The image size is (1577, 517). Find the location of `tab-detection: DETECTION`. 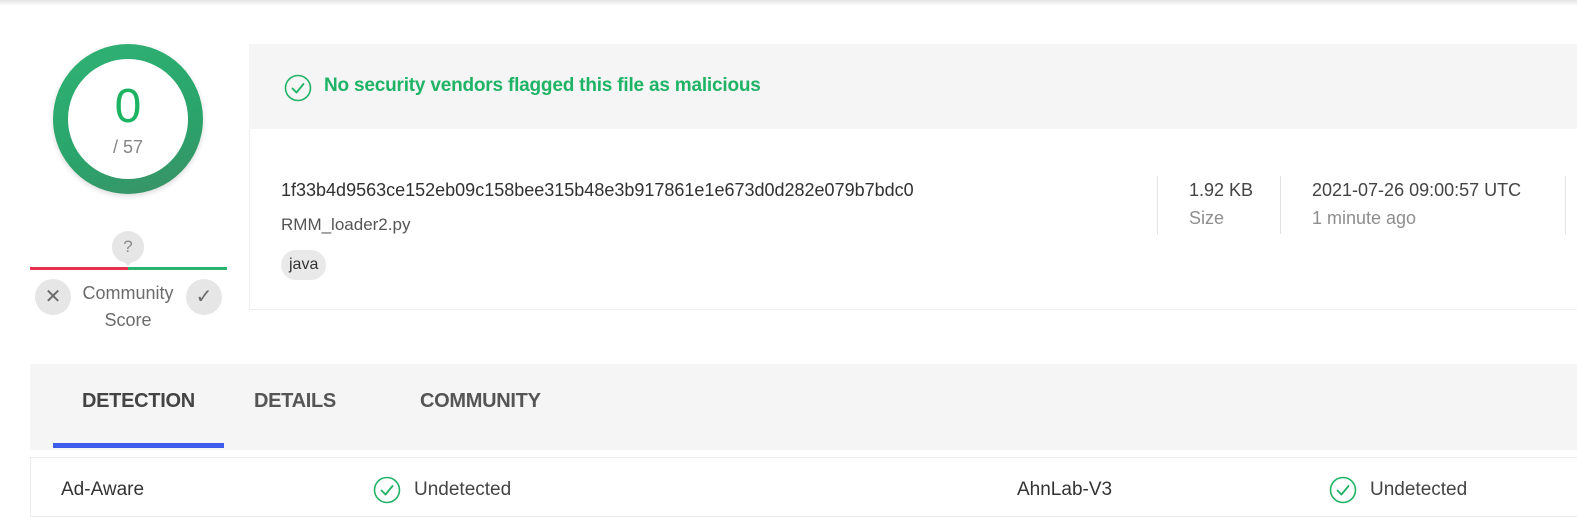

tab-detection: DETECTION is located at coordinates (138, 401).